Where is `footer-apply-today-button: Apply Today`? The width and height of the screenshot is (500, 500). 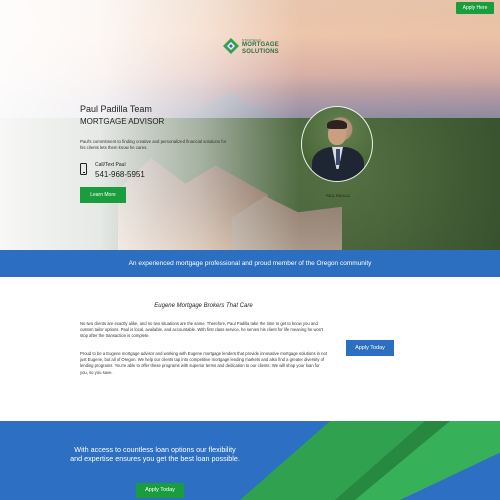 footer-apply-today-button: Apply Today is located at coordinates (160, 490).